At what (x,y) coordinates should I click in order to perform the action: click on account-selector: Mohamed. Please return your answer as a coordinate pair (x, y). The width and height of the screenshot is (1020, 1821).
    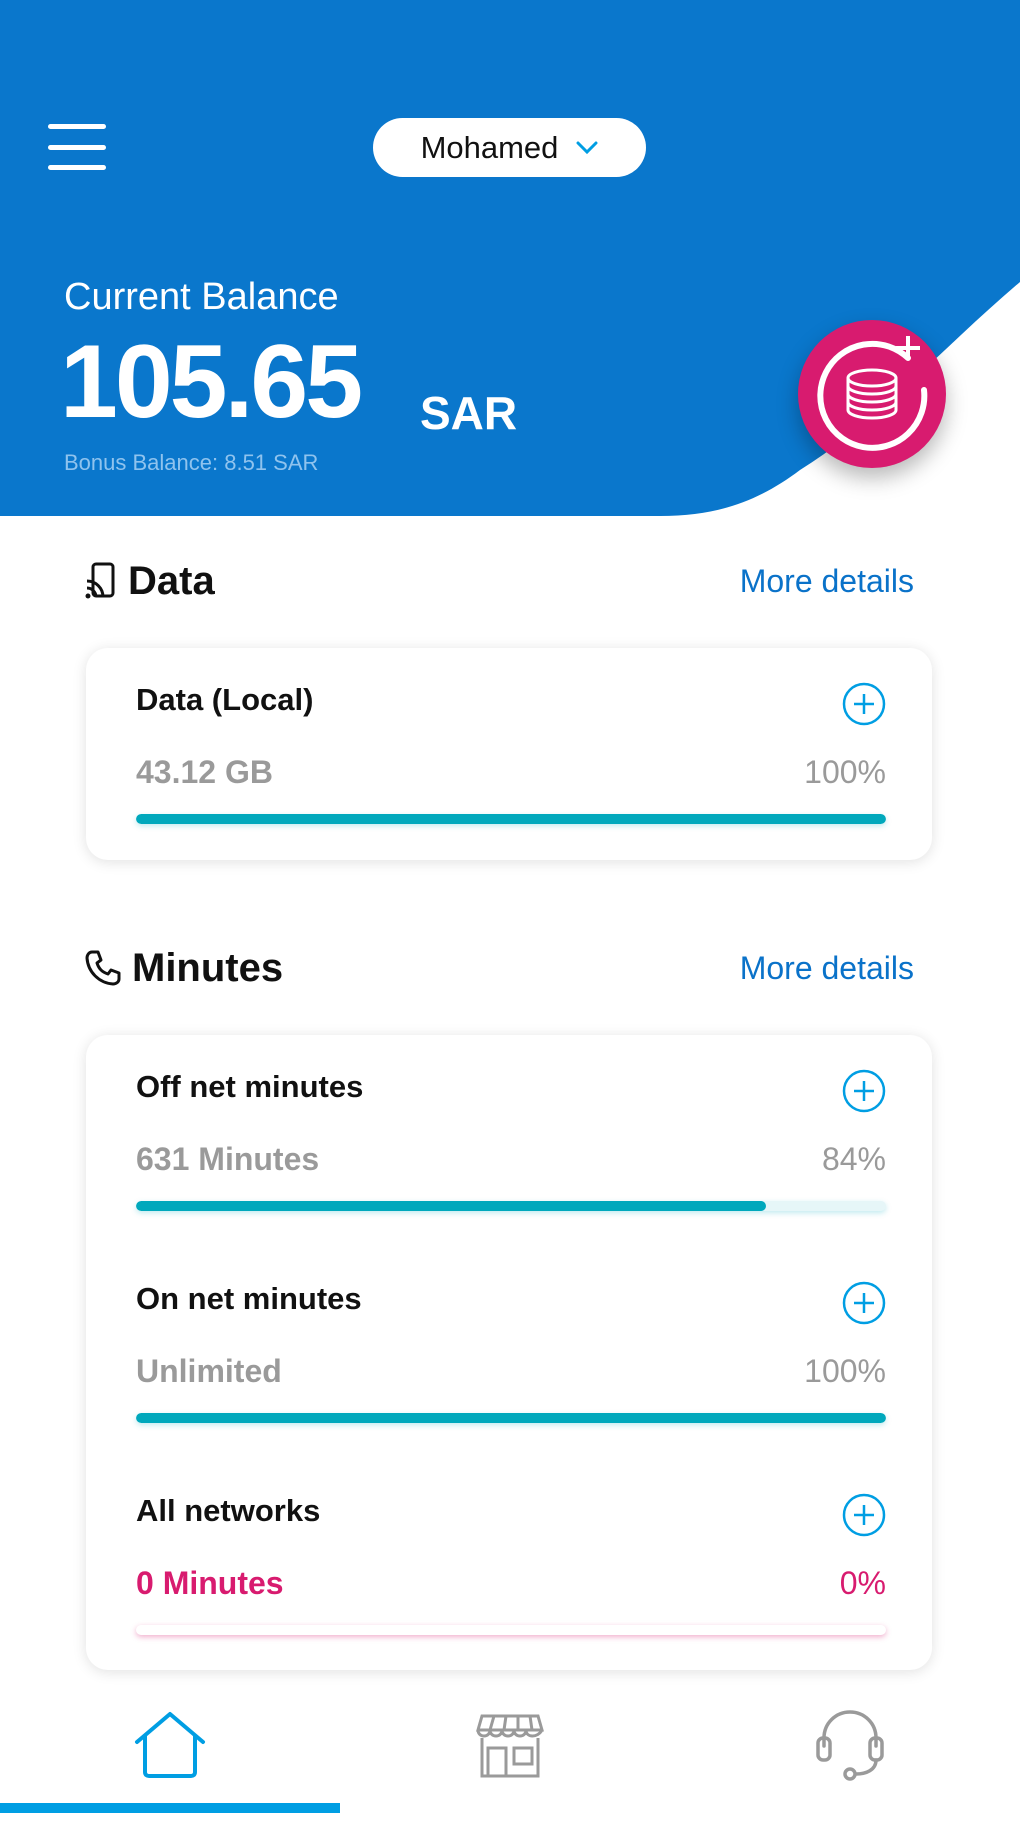
    Looking at the image, I should click on (509, 147).